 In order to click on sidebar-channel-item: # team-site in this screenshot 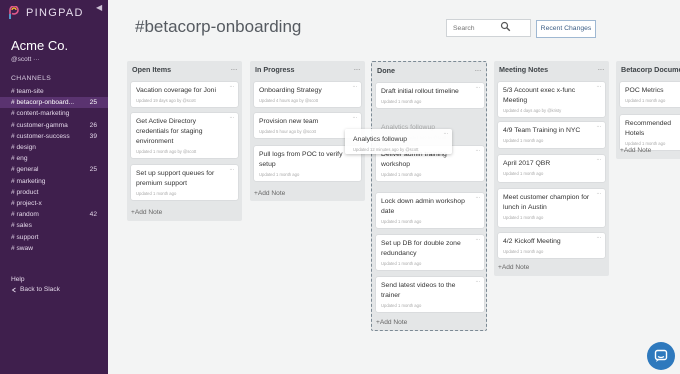, I will do `click(54, 91)`.